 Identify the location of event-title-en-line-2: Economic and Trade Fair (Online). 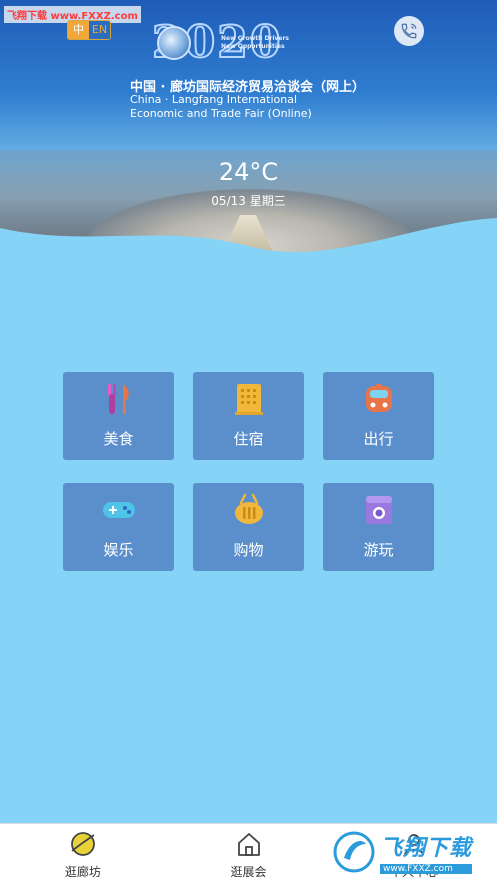
(221, 113).